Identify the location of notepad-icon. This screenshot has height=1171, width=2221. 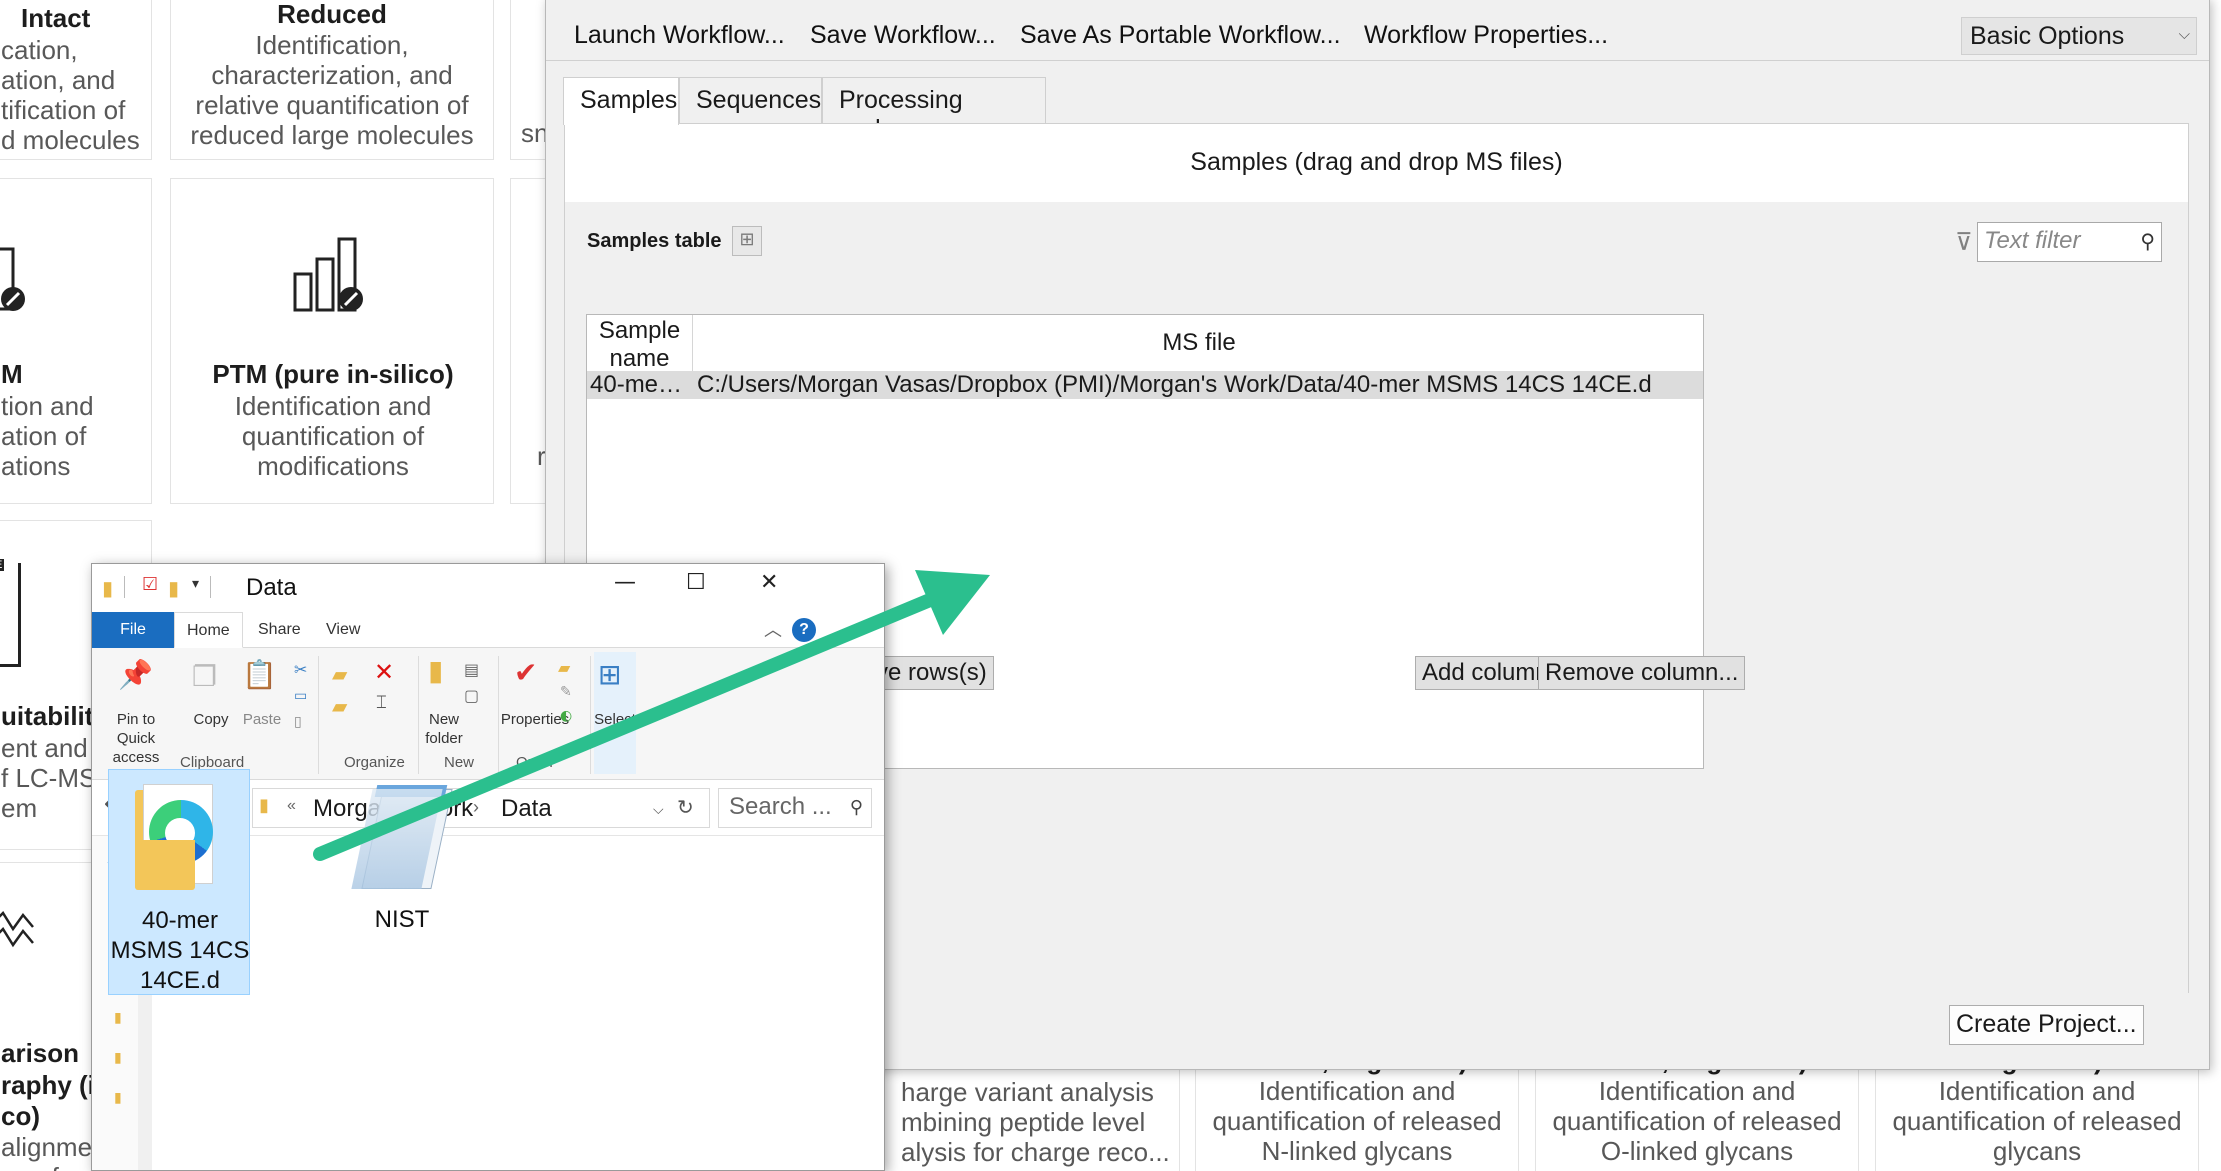
(402, 839).